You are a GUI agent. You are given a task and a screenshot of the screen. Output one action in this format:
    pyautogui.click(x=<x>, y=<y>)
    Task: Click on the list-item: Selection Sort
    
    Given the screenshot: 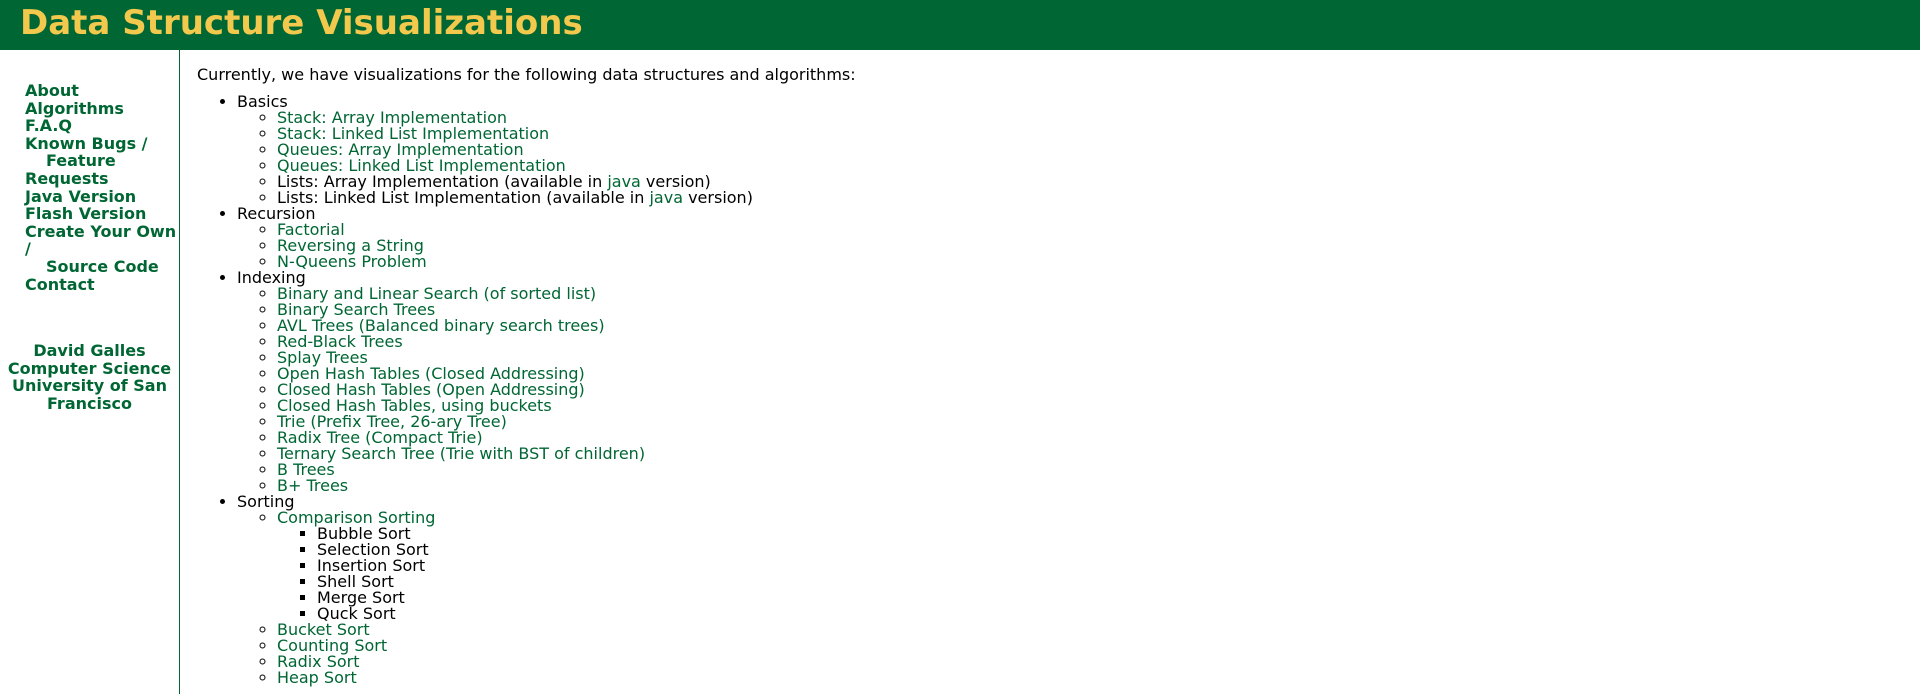 What is the action you would take?
    pyautogui.click(x=1107, y=550)
    